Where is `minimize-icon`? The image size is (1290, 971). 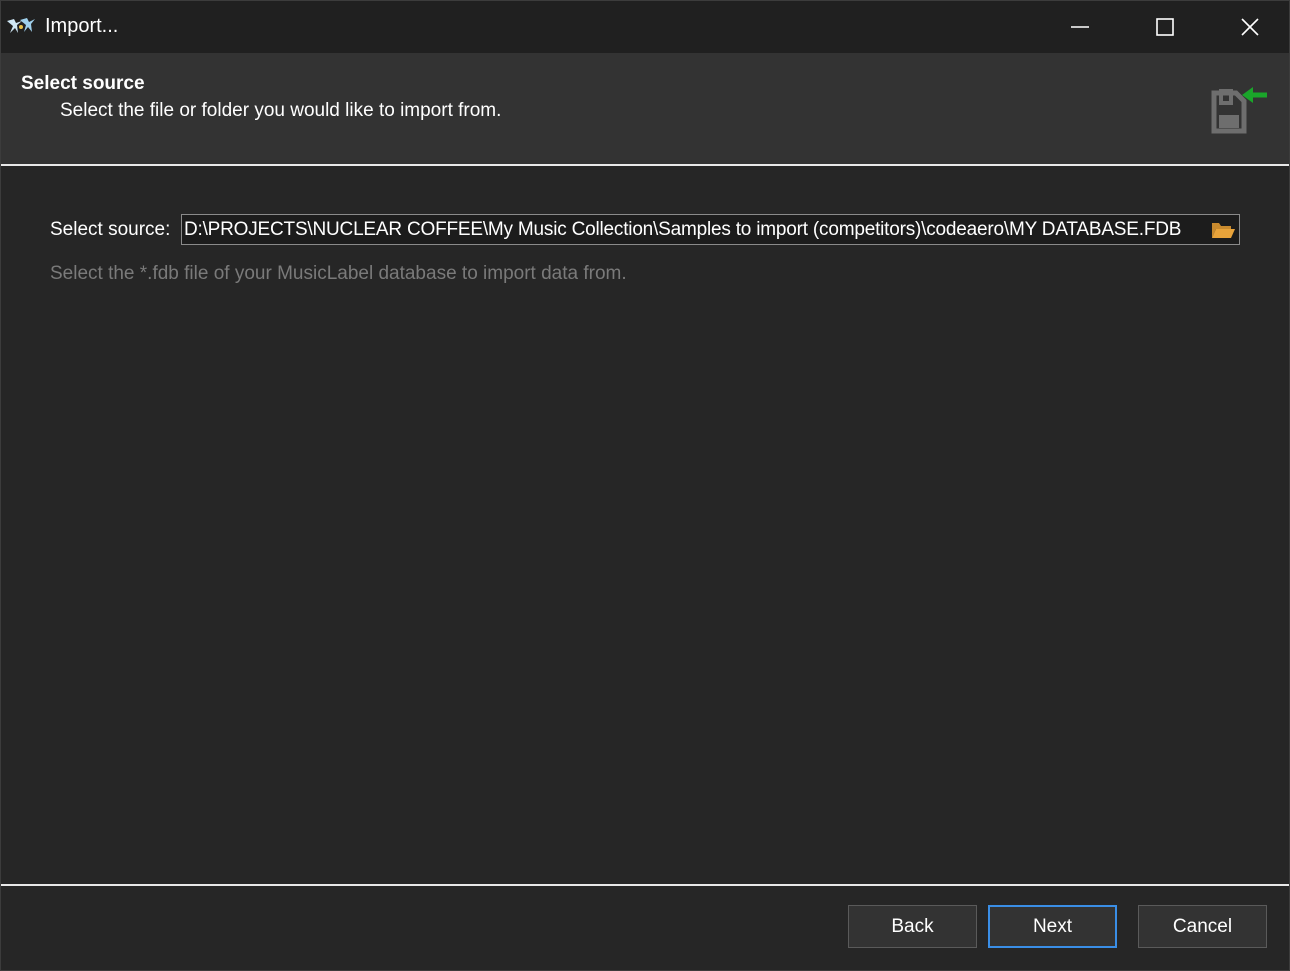
minimize-icon is located at coordinates (1080, 27).